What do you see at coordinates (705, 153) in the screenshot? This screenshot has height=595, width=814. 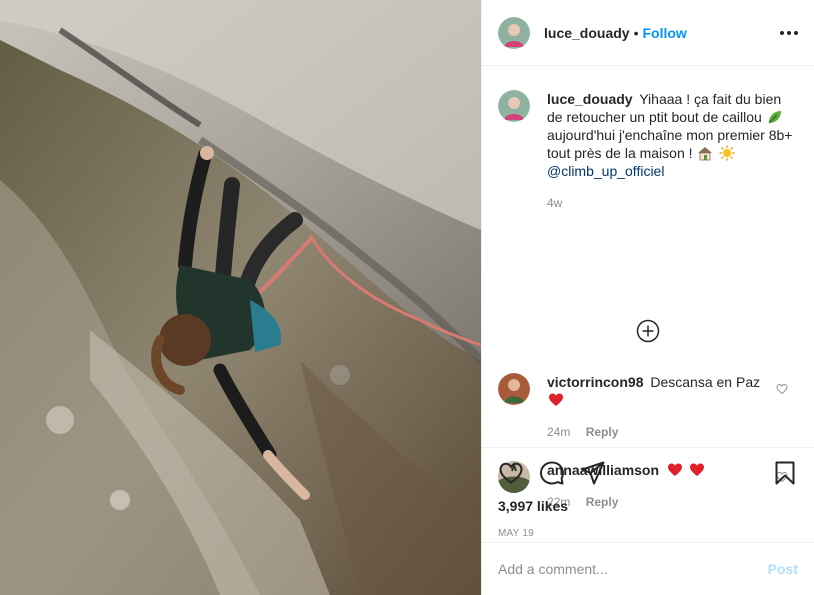 I see `house-emoji-icon` at bounding box center [705, 153].